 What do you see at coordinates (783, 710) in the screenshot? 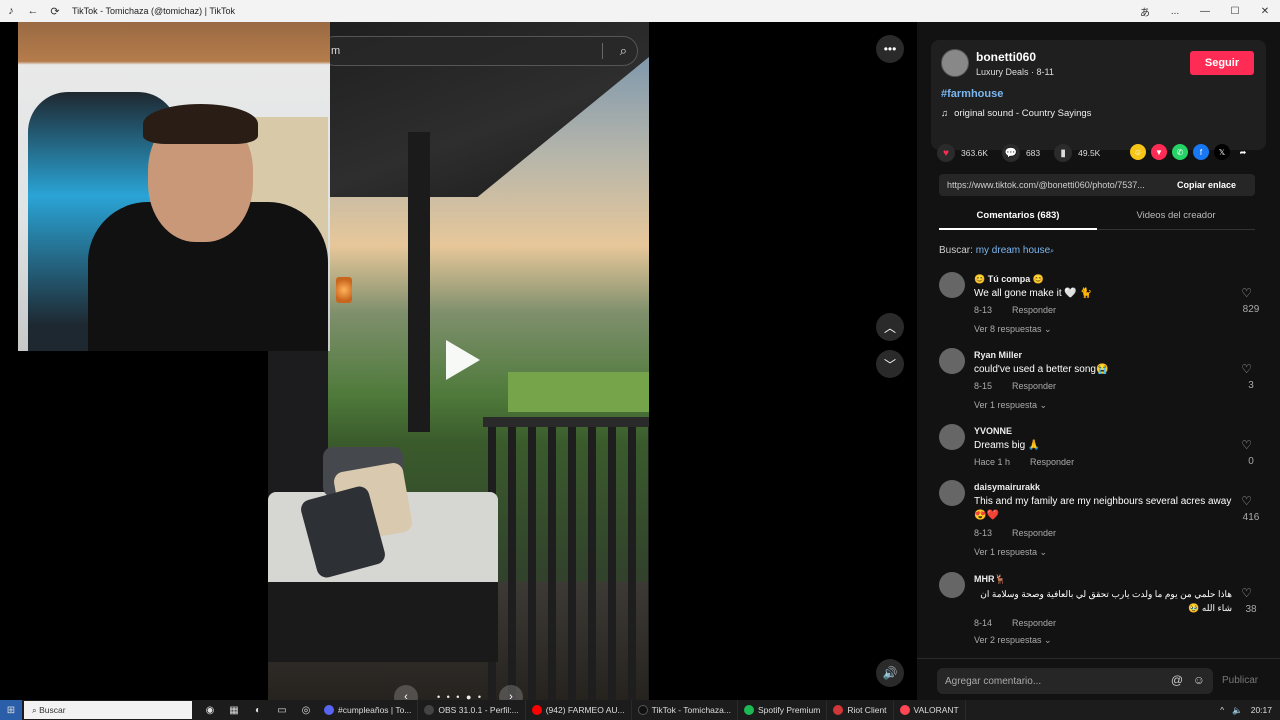
I see `taskbar-app-spotify: Spotify Premium` at bounding box center [783, 710].